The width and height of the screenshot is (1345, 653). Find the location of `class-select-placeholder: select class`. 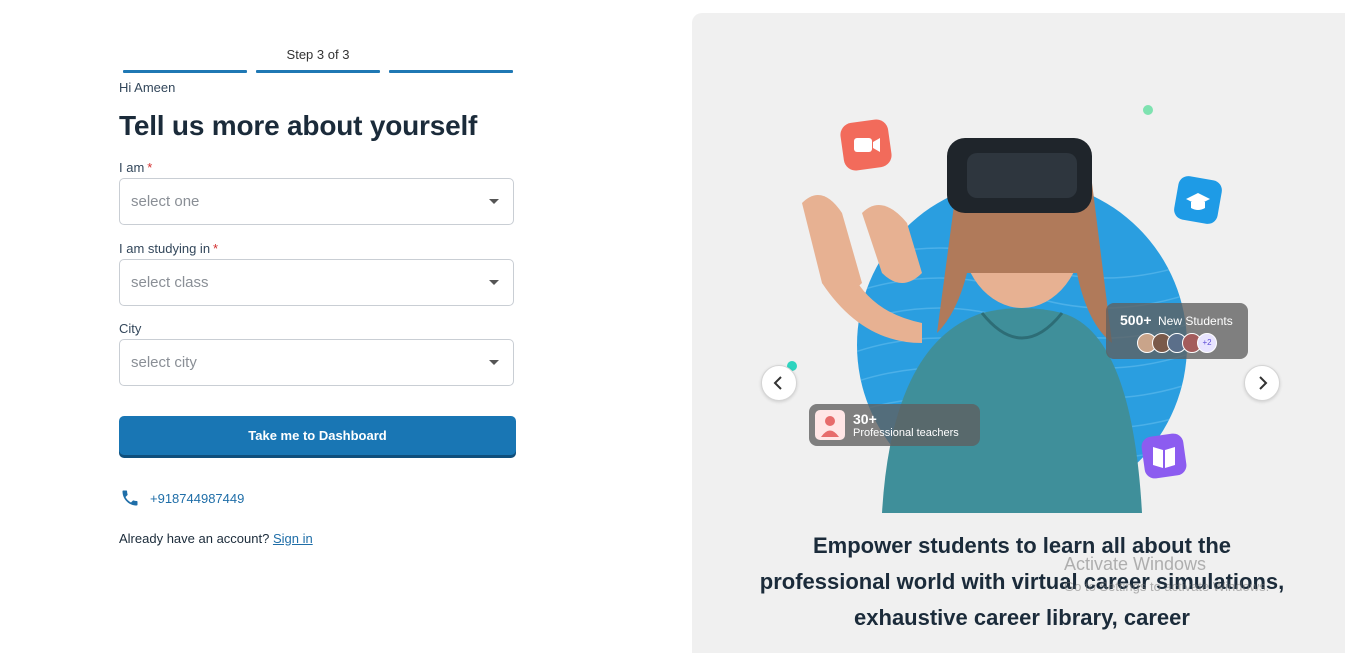

class-select-placeholder: select class is located at coordinates (170, 282).